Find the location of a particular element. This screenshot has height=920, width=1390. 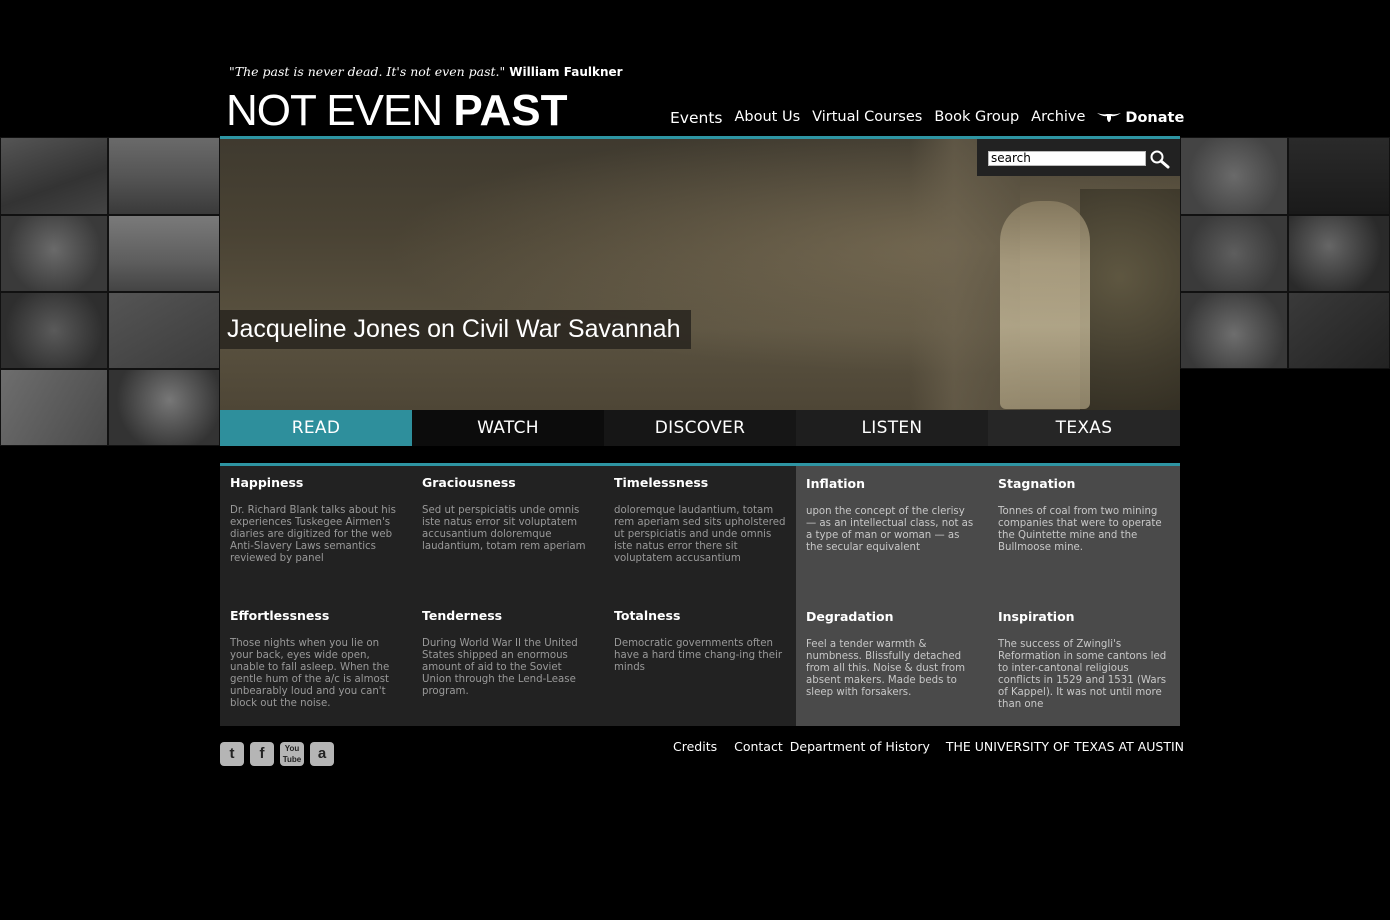

facebook-icon: f is located at coordinates (262, 754).